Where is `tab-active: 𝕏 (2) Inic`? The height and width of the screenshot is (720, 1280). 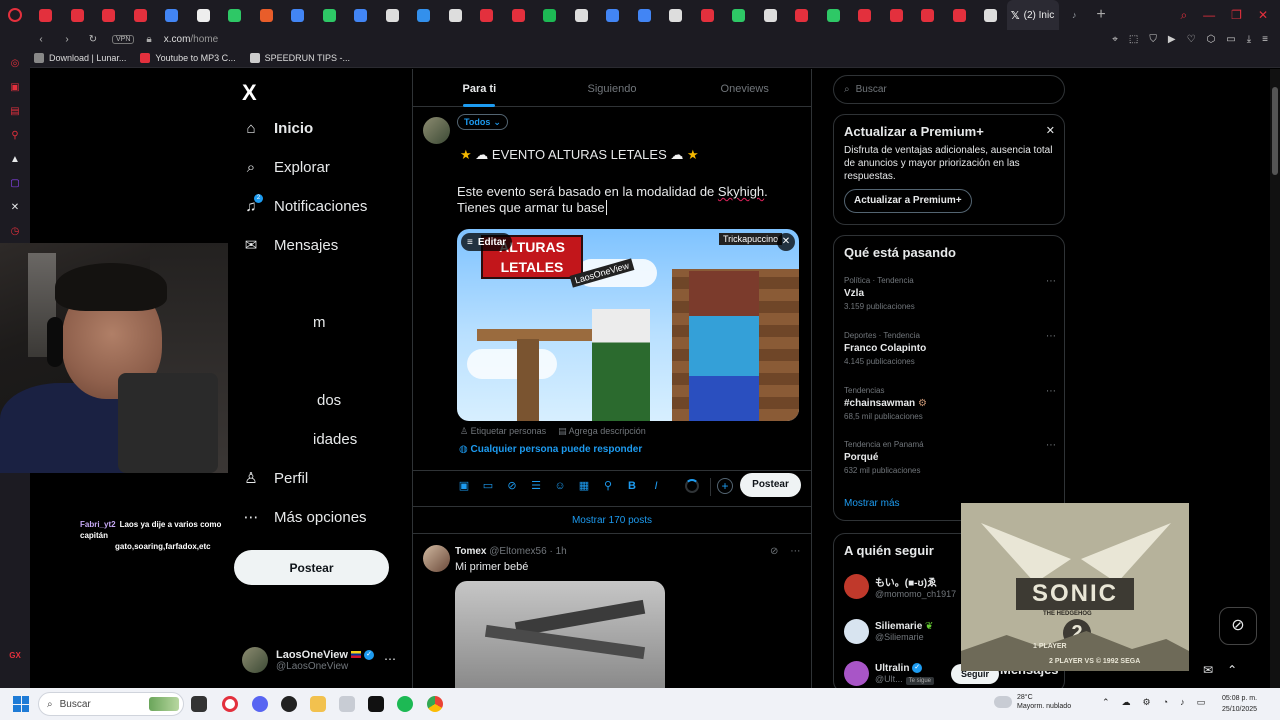
tab-active: 𝕏 (2) Inic is located at coordinates (1032, 15).